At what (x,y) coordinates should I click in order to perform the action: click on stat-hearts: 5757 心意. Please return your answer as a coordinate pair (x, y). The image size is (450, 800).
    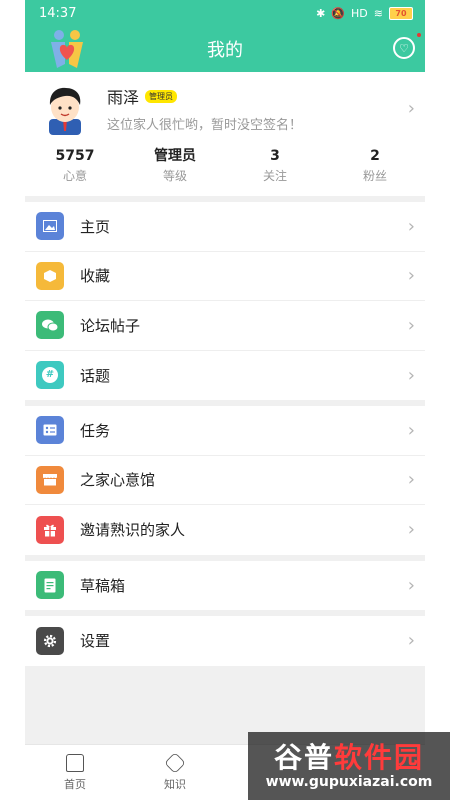
    Looking at the image, I should click on (75, 168).